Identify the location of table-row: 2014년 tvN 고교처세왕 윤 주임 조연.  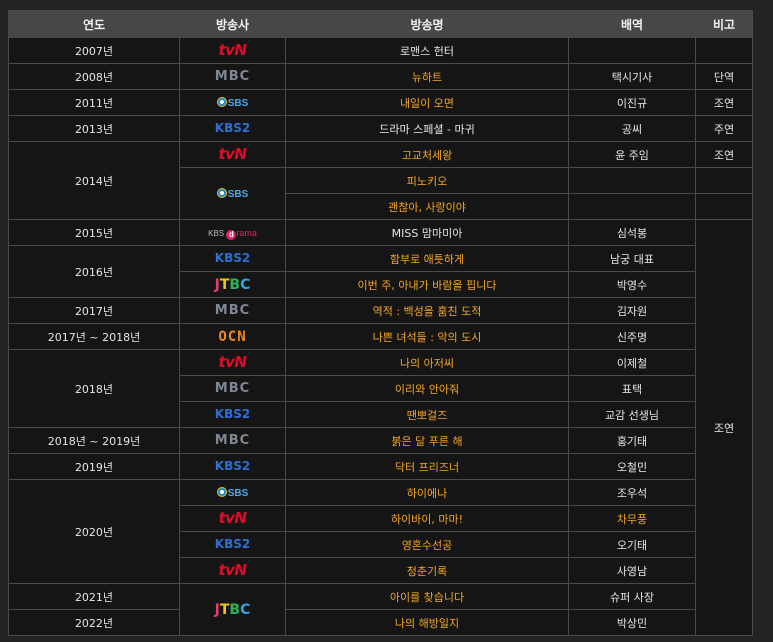
(380, 180).